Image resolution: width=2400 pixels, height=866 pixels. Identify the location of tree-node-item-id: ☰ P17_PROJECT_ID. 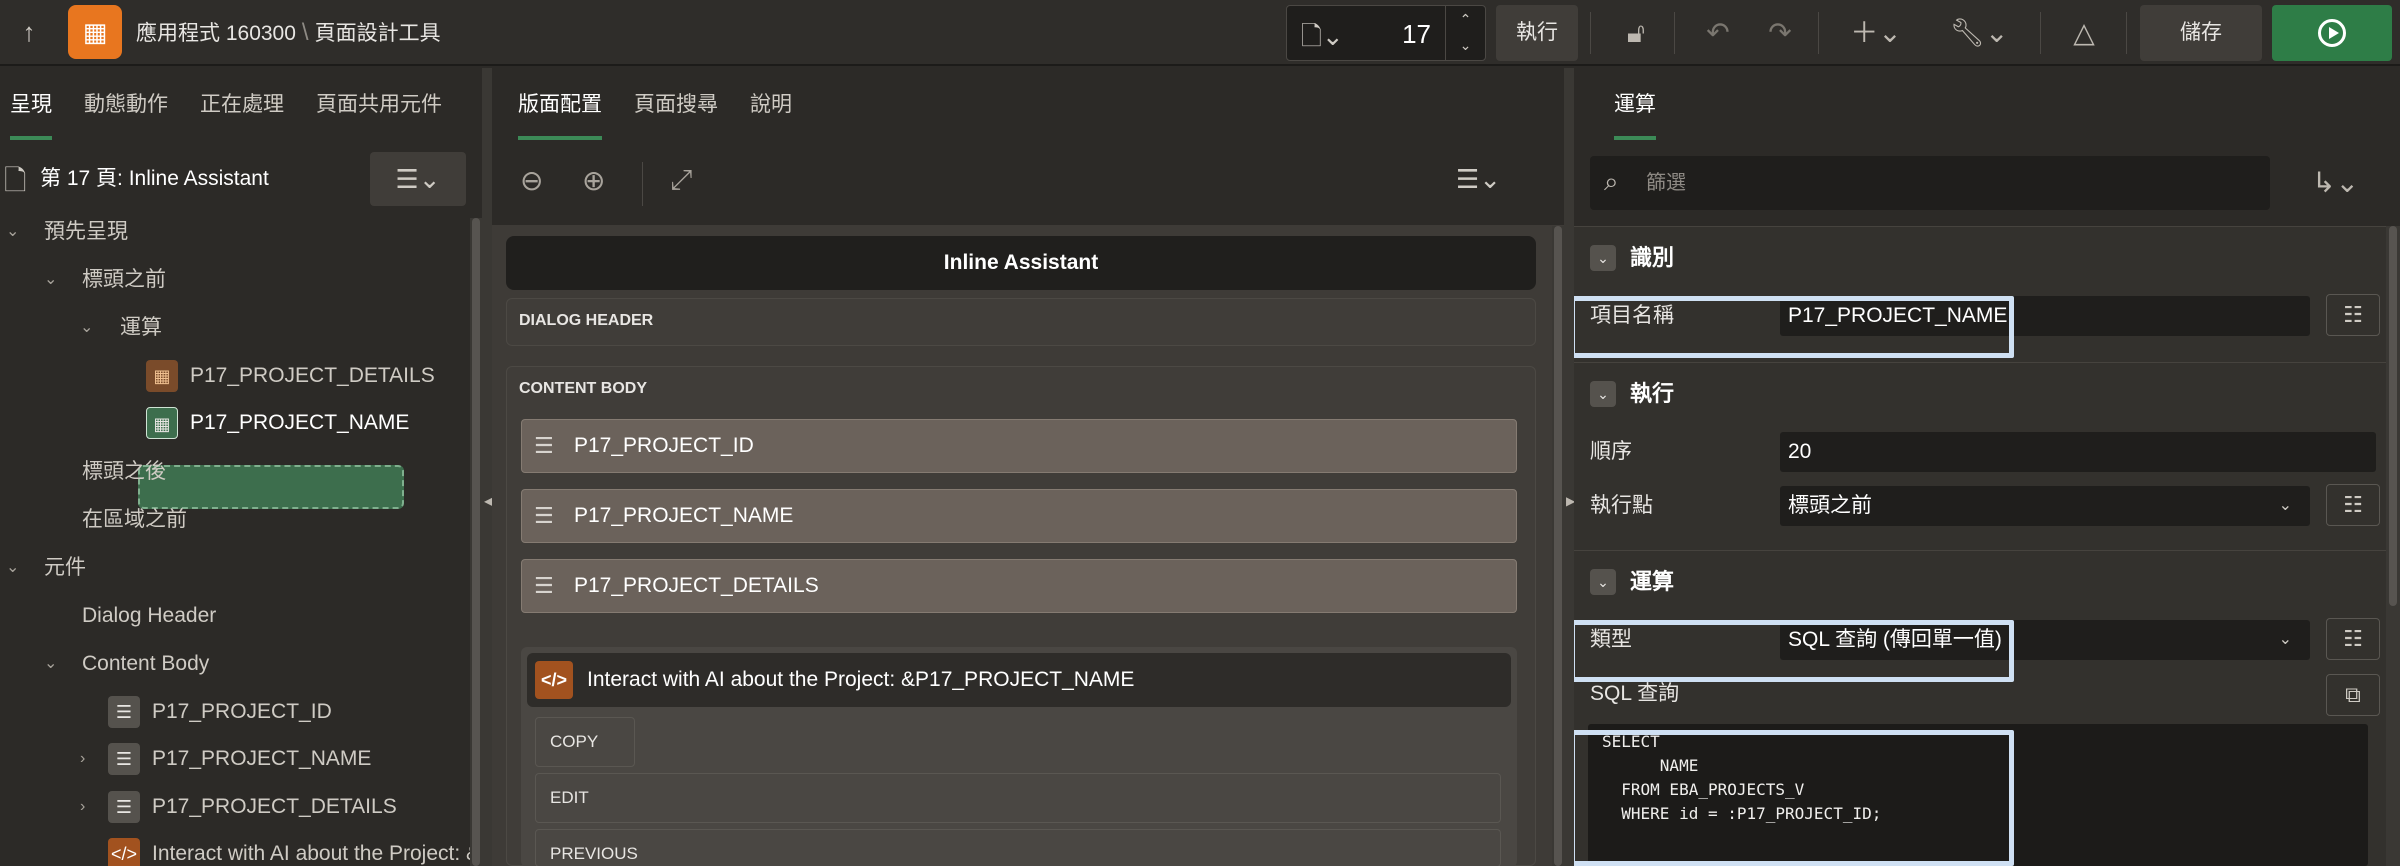
(235, 712).